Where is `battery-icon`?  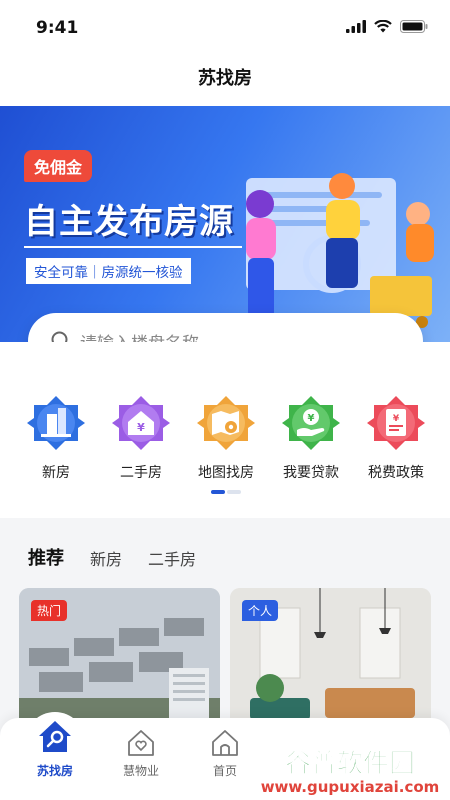
battery-icon is located at coordinates (414, 26).